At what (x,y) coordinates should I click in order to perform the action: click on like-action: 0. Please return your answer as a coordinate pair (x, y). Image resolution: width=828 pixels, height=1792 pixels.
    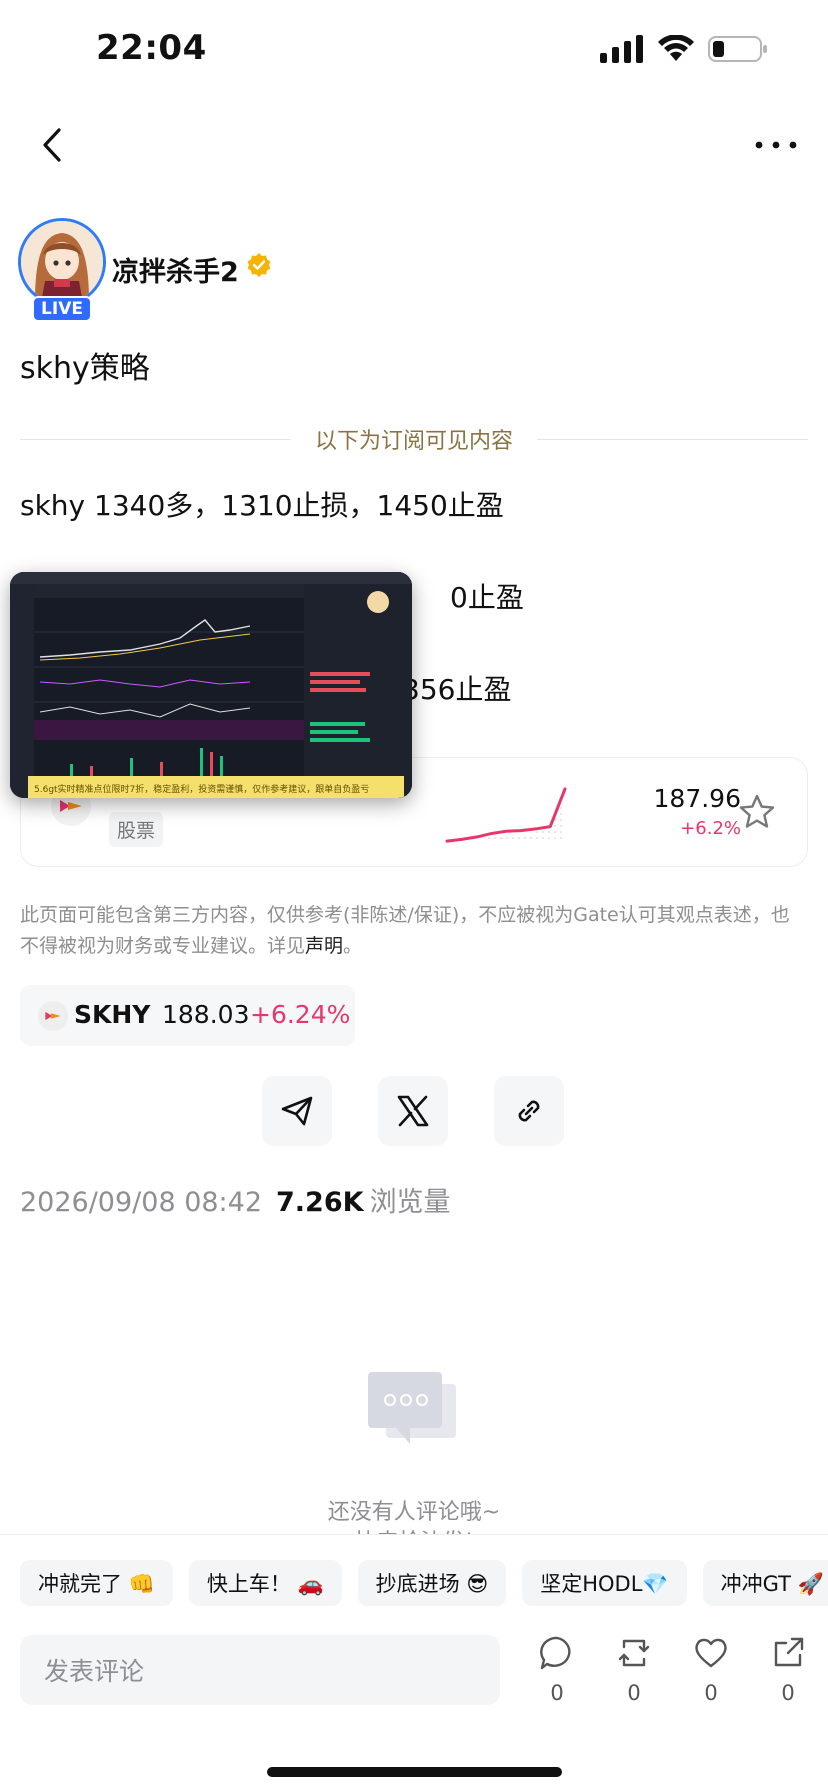
    Looking at the image, I should click on (711, 1670).